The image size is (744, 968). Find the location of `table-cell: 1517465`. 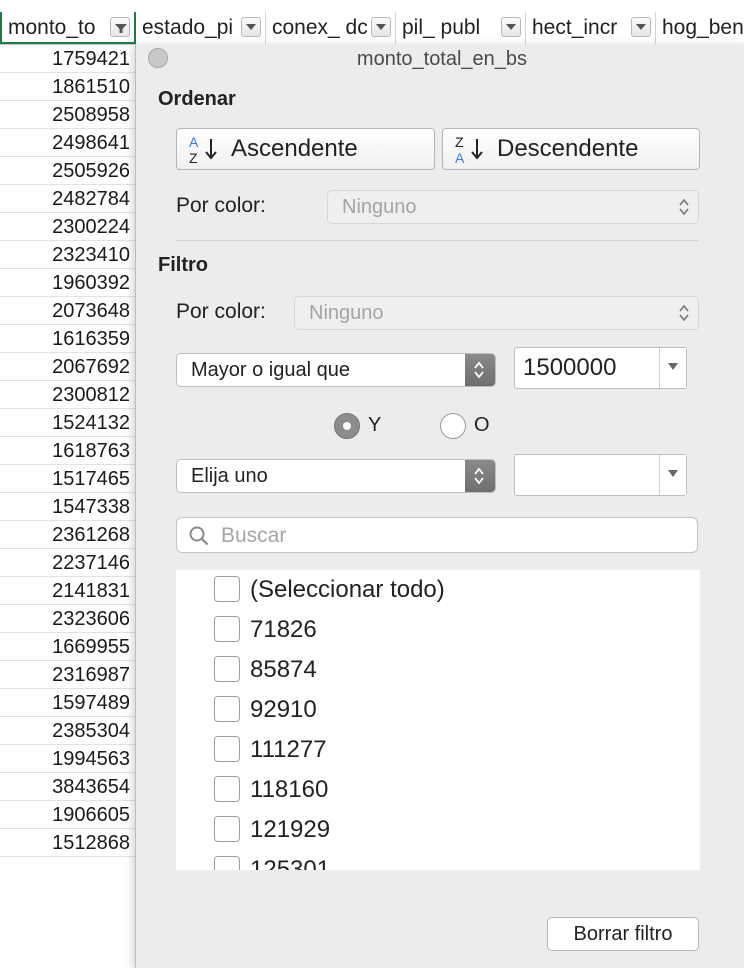

table-cell: 1517465 is located at coordinates (68, 479).